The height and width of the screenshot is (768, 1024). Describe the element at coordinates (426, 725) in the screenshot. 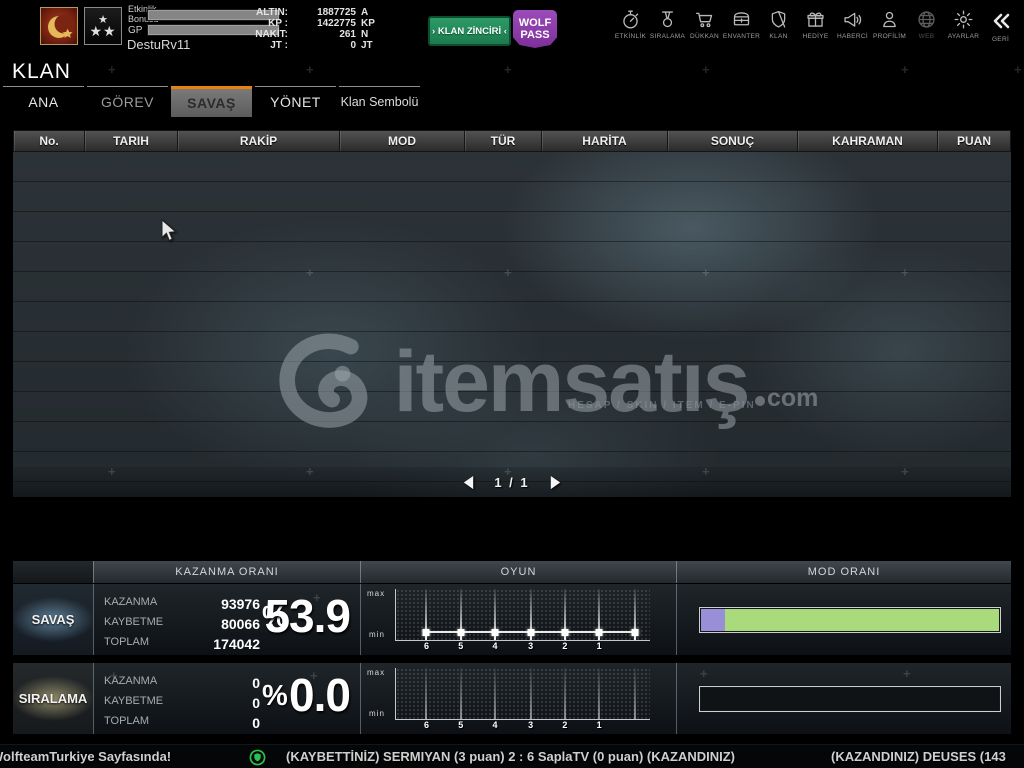

I see `x-tick-6: 6` at that location.